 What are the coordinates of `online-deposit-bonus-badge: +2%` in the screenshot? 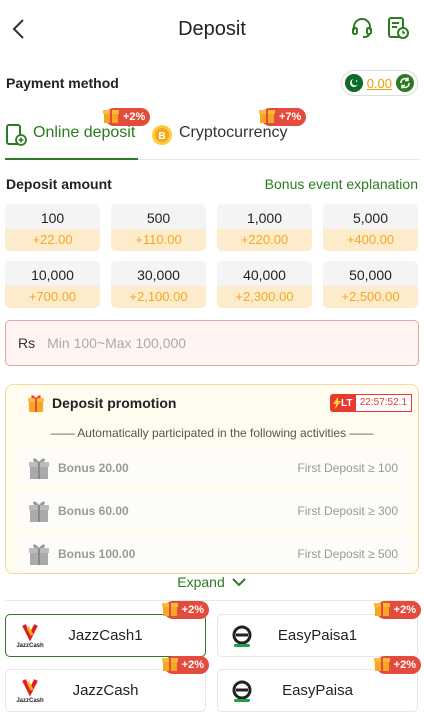 It's located at (127, 117).